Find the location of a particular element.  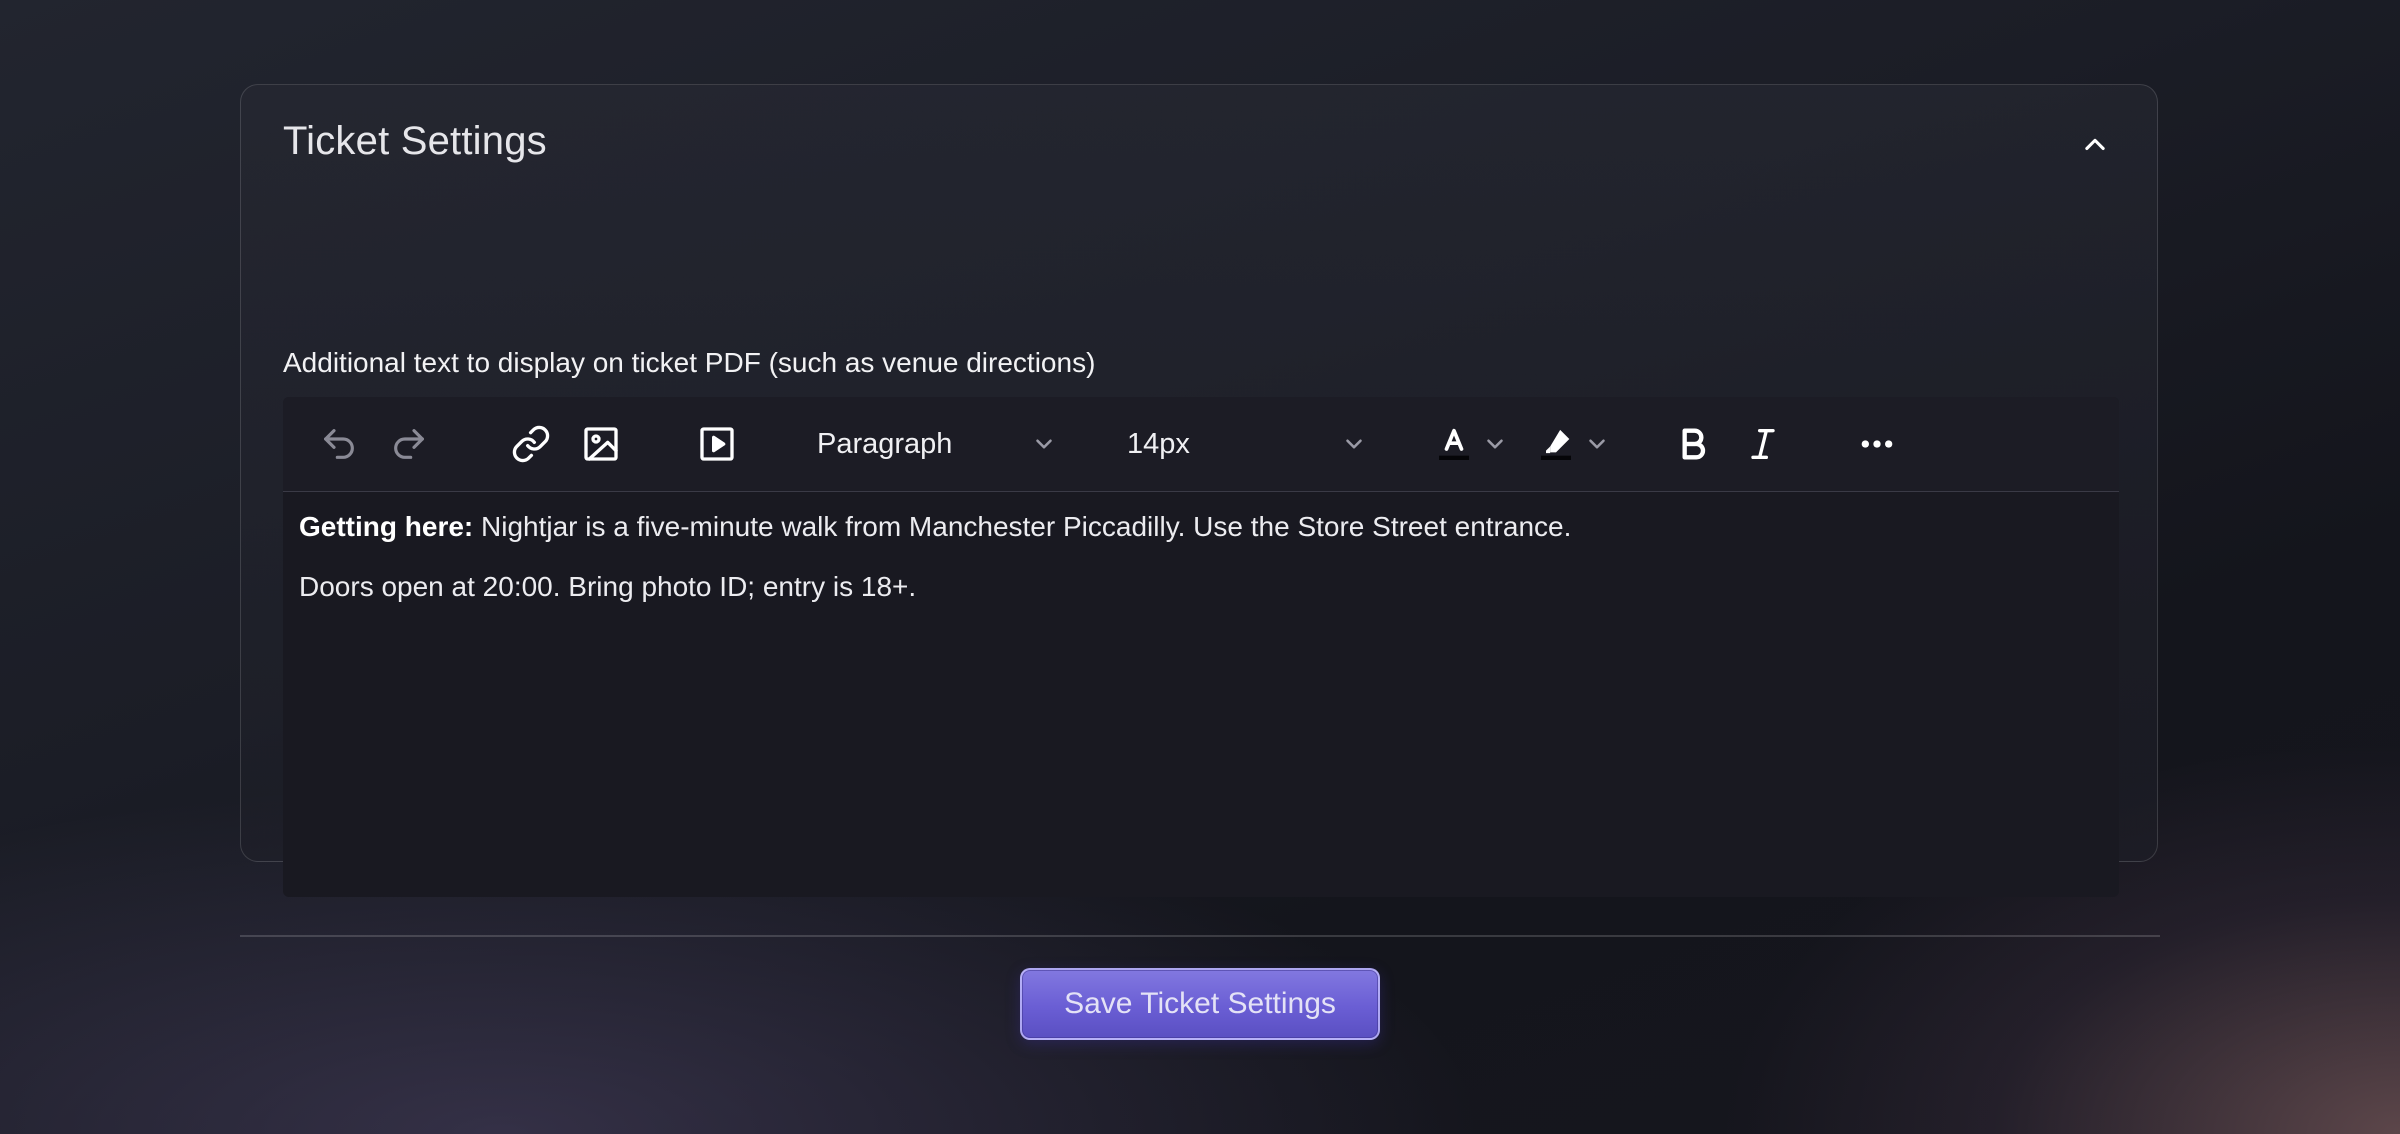

save-ticket-settings-button: Save Ticket Settings is located at coordinates (1200, 1004).